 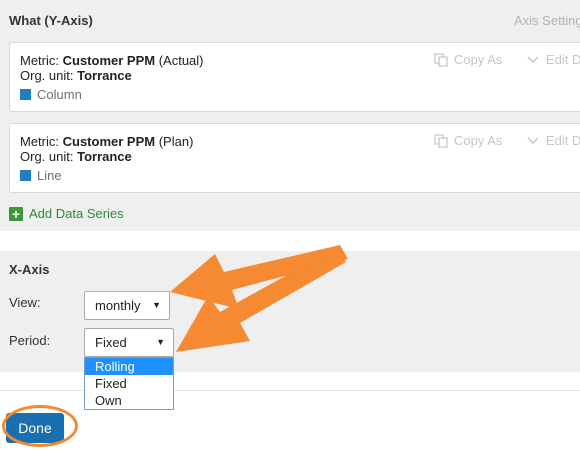 I want to click on done-button: Done, so click(x=35, y=428).